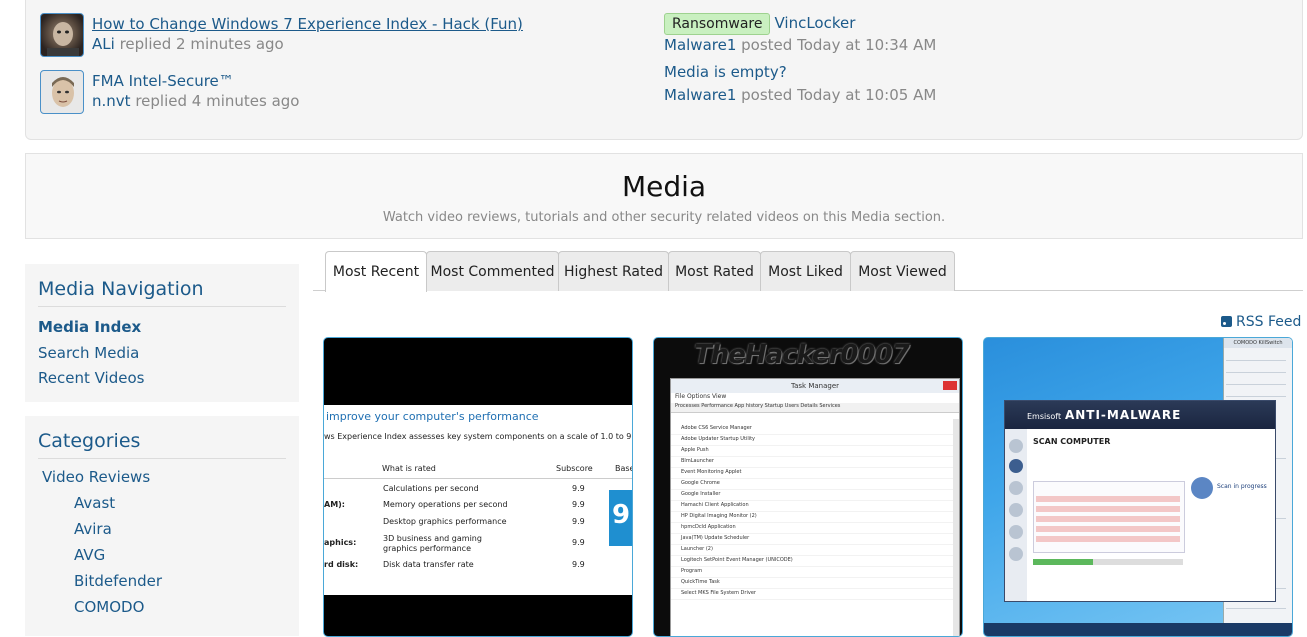 This screenshot has width=1307, height=637. I want to click on list-item-label: Google Installer, so click(701, 494).